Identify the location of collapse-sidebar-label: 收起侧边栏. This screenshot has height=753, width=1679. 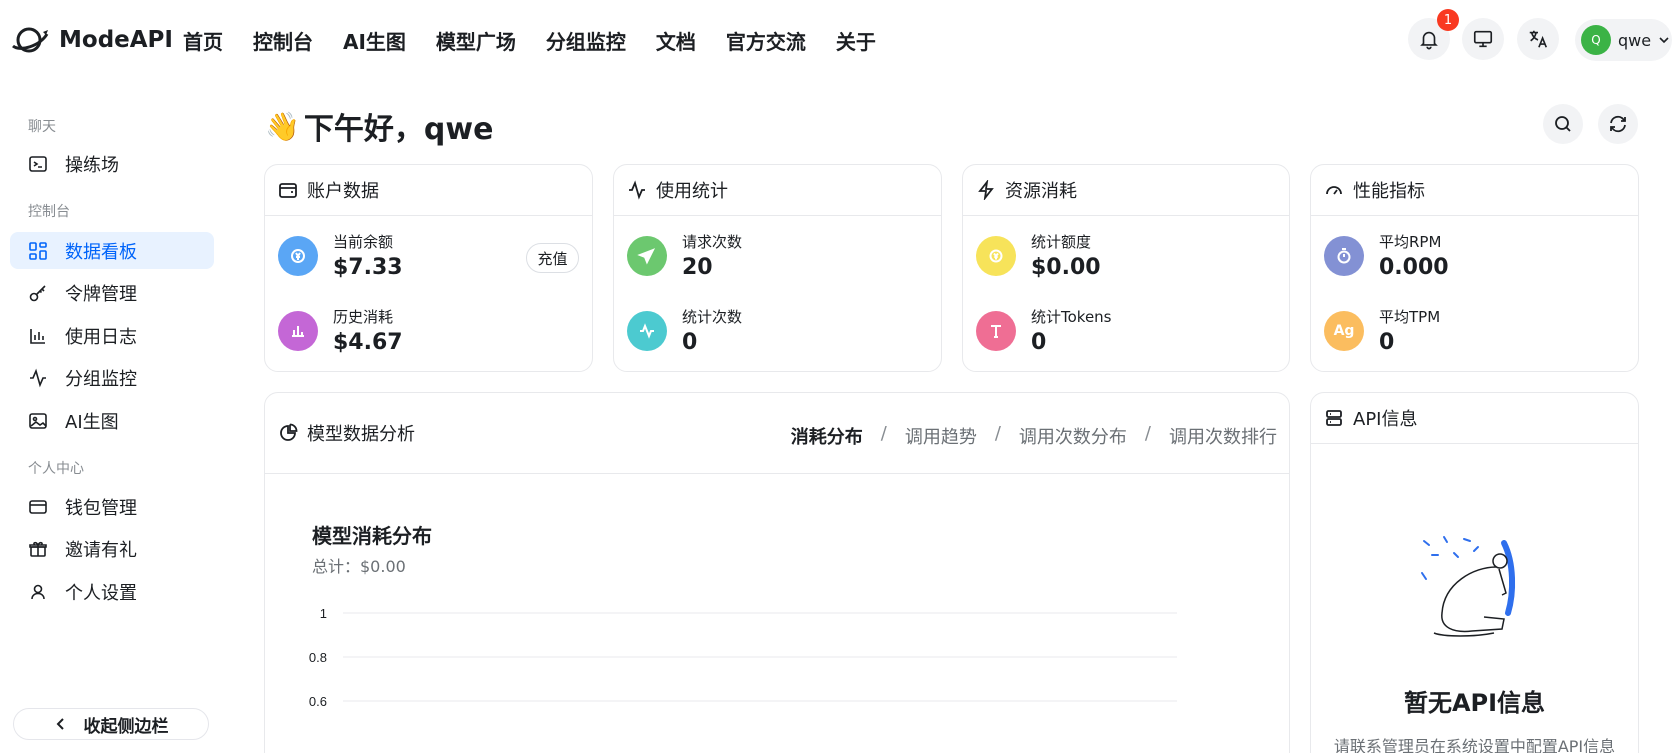
(126, 726).